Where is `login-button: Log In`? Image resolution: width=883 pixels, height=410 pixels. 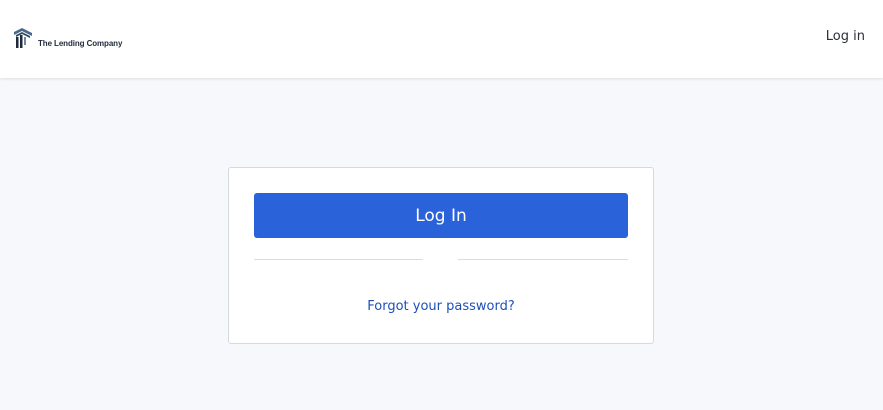 login-button: Log In is located at coordinates (441, 215).